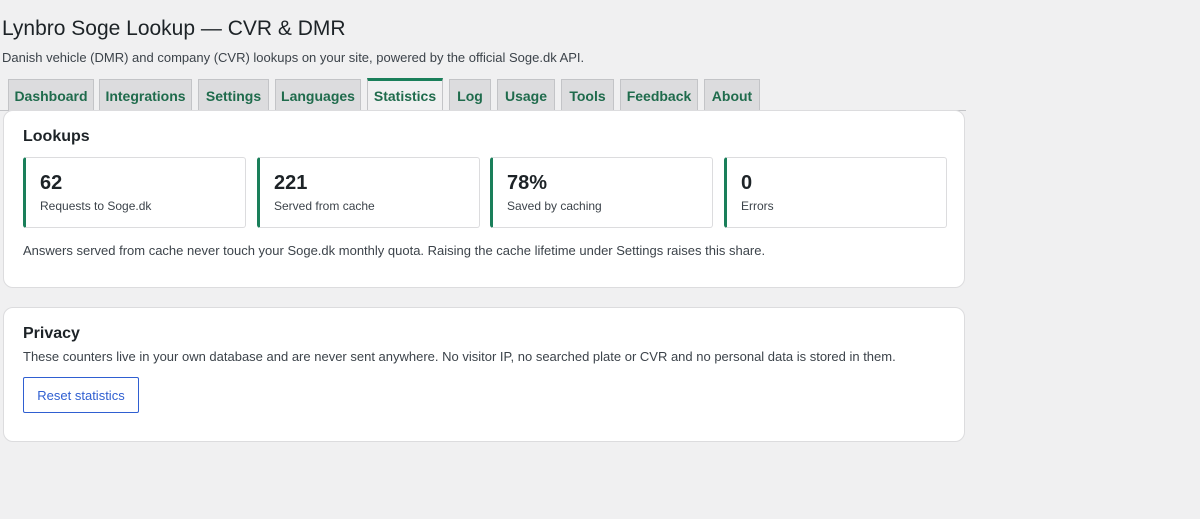 The width and height of the screenshot is (1200, 519). Describe the element at coordinates (134, 192) in the screenshot. I see `stat-requests: 62 Requests to Soge.dk` at that location.